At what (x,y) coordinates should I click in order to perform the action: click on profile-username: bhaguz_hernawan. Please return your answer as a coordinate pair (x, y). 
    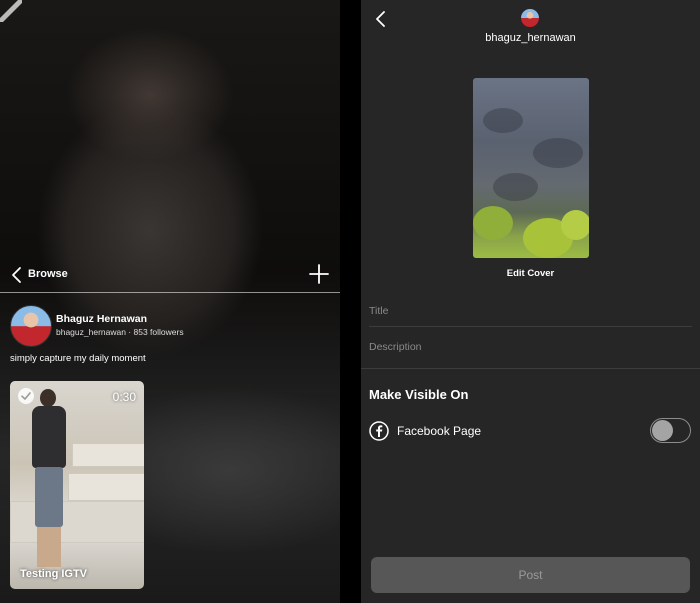
    Looking at the image, I should click on (530, 38).